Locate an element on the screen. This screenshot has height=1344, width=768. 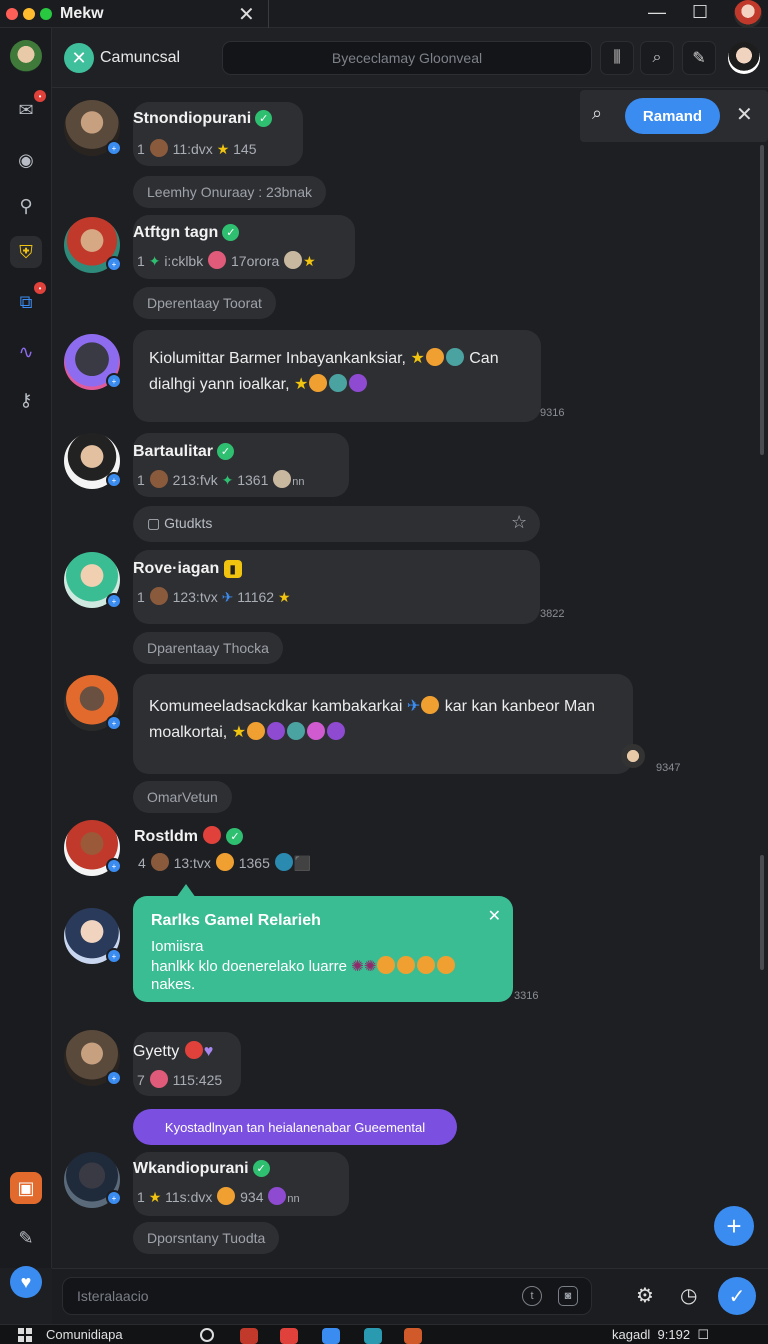
close-window-dot is located at coordinates (12, 13).